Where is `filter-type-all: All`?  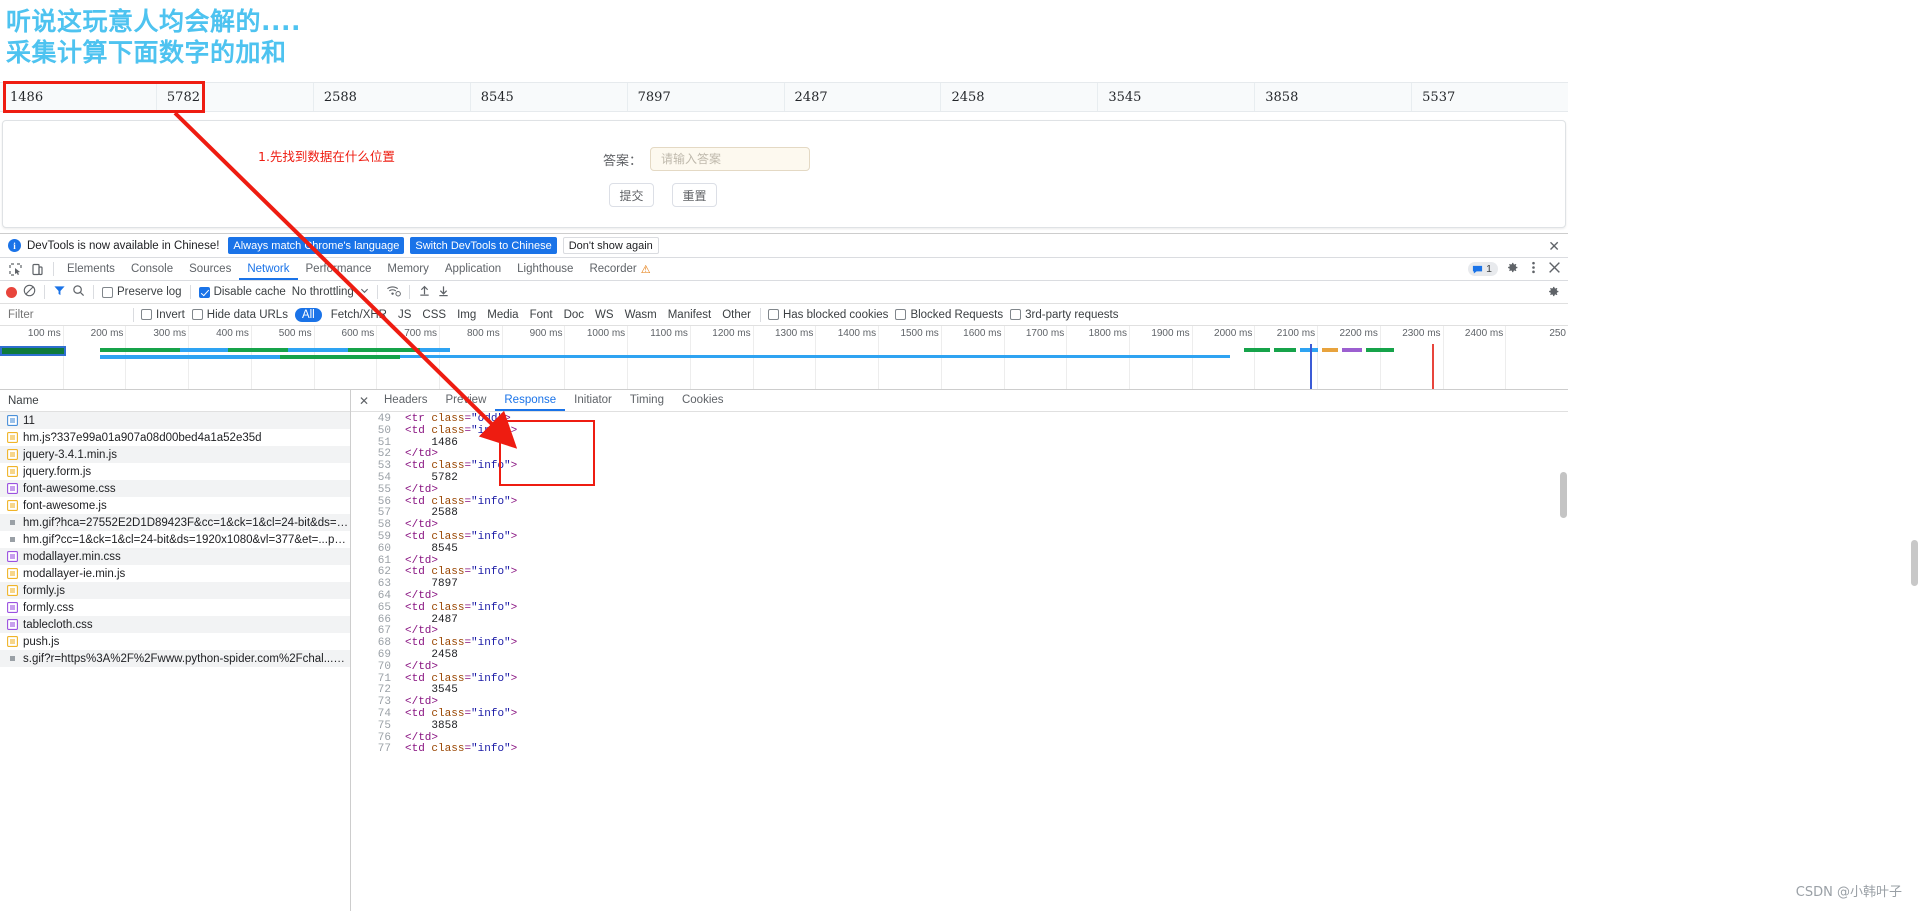 filter-type-all: All is located at coordinates (308, 314).